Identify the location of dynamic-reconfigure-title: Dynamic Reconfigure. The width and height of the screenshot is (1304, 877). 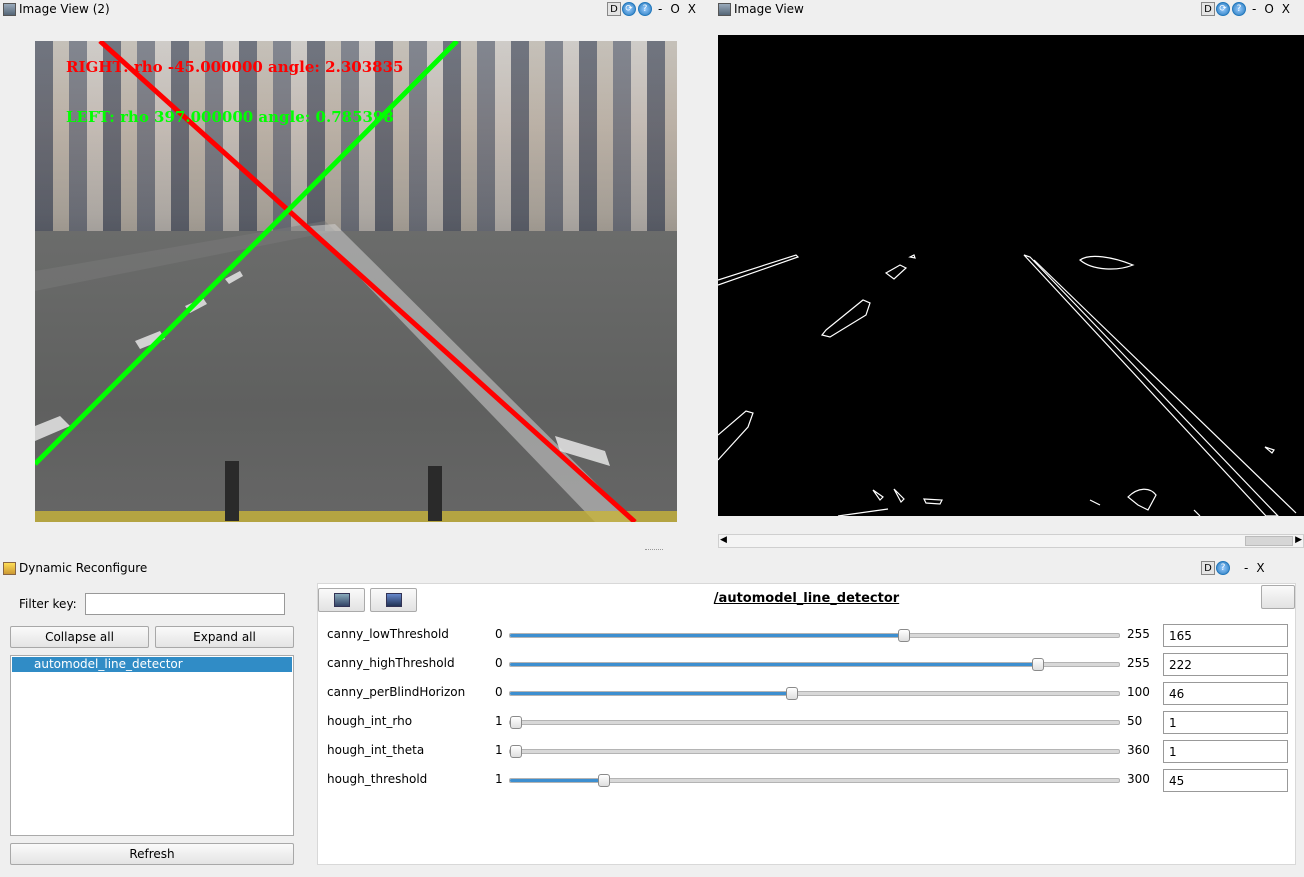
(83, 568).